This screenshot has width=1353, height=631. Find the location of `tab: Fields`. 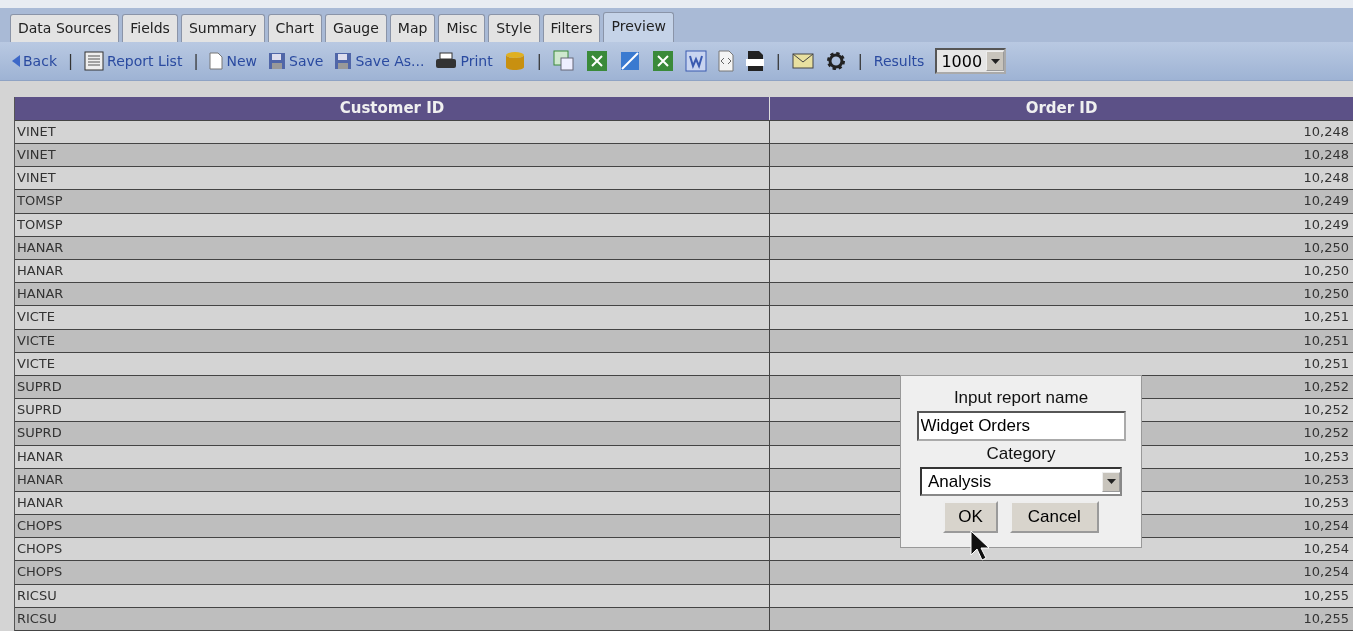

tab: Fields is located at coordinates (150, 28).